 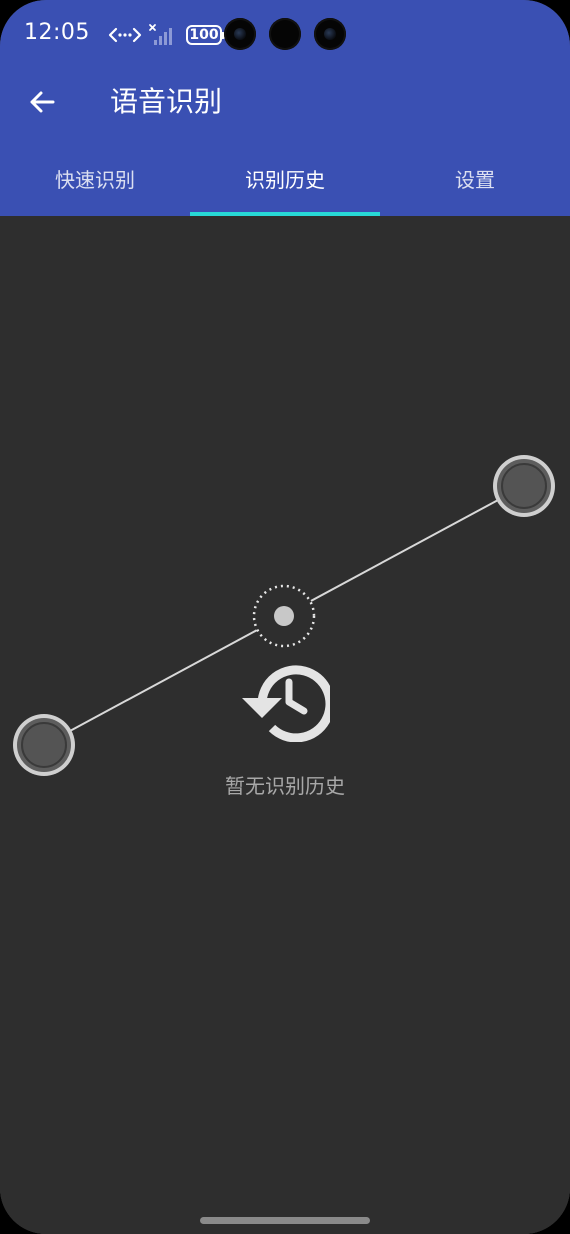 What do you see at coordinates (524, 486) in the screenshot?
I see `touch-point-end` at bounding box center [524, 486].